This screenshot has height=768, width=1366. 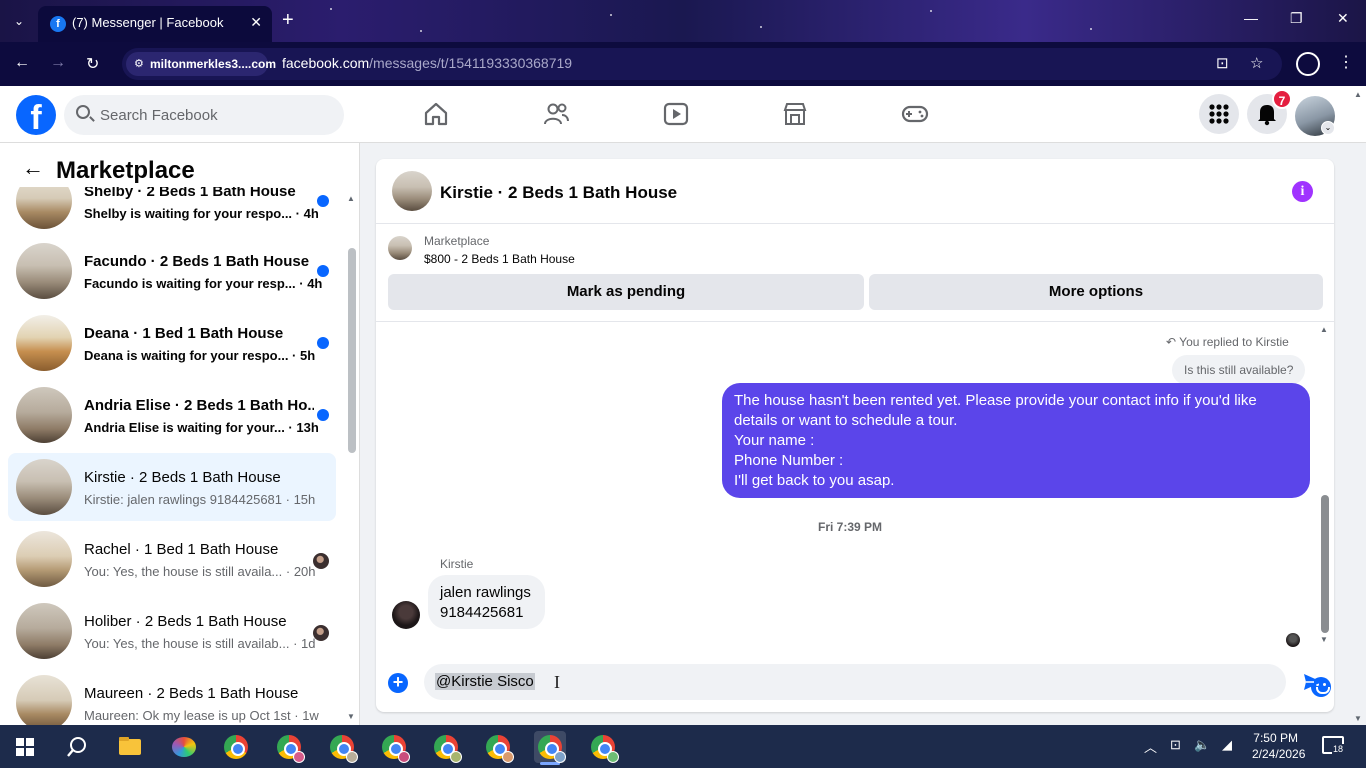 What do you see at coordinates (398, 683) in the screenshot?
I see `plus-icon: +` at bounding box center [398, 683].